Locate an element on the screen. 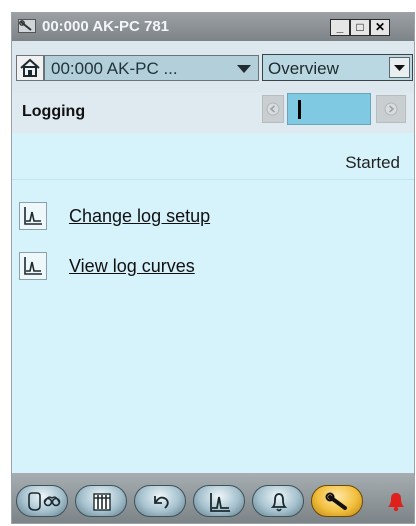  section-title: Logging is located at coordinates (54, 111).